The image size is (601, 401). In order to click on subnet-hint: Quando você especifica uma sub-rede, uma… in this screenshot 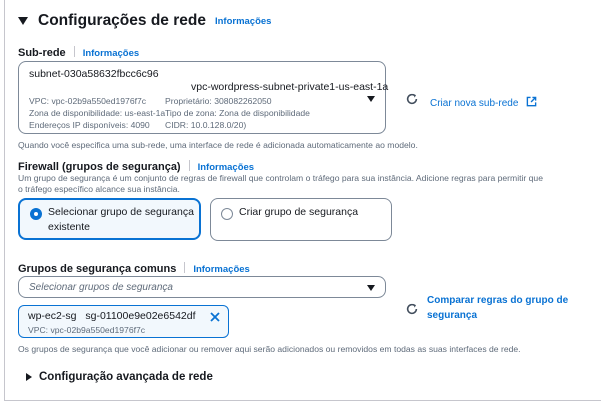, I will do `click(218, 145)`.